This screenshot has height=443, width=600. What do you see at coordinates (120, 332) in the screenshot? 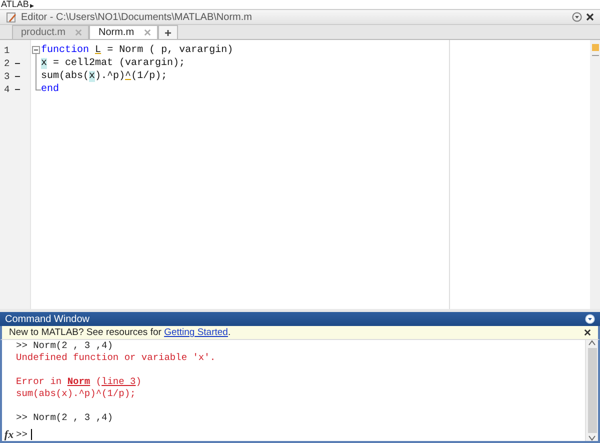
I see `notice-text: New to MATLAB? See resources for Getting Started.` at bounding box center [120, 332].